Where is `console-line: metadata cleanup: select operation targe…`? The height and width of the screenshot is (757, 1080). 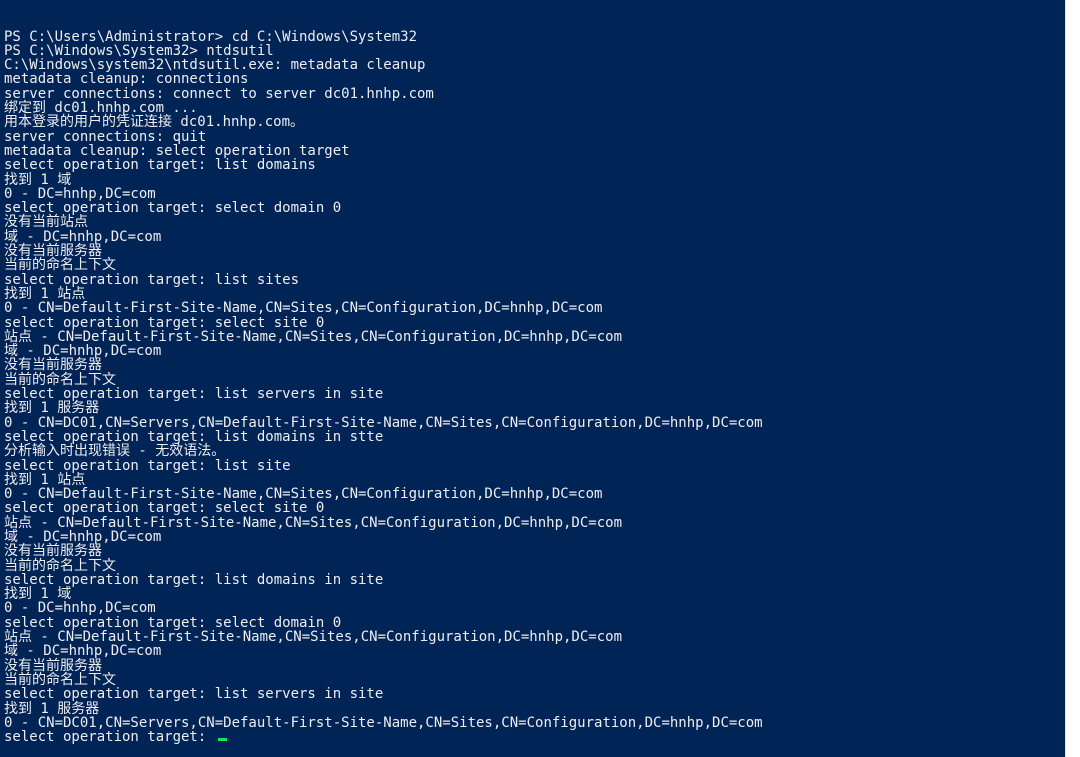 console-line: metadata cleanup: select operation targe… is located at coordinates (177, 150).